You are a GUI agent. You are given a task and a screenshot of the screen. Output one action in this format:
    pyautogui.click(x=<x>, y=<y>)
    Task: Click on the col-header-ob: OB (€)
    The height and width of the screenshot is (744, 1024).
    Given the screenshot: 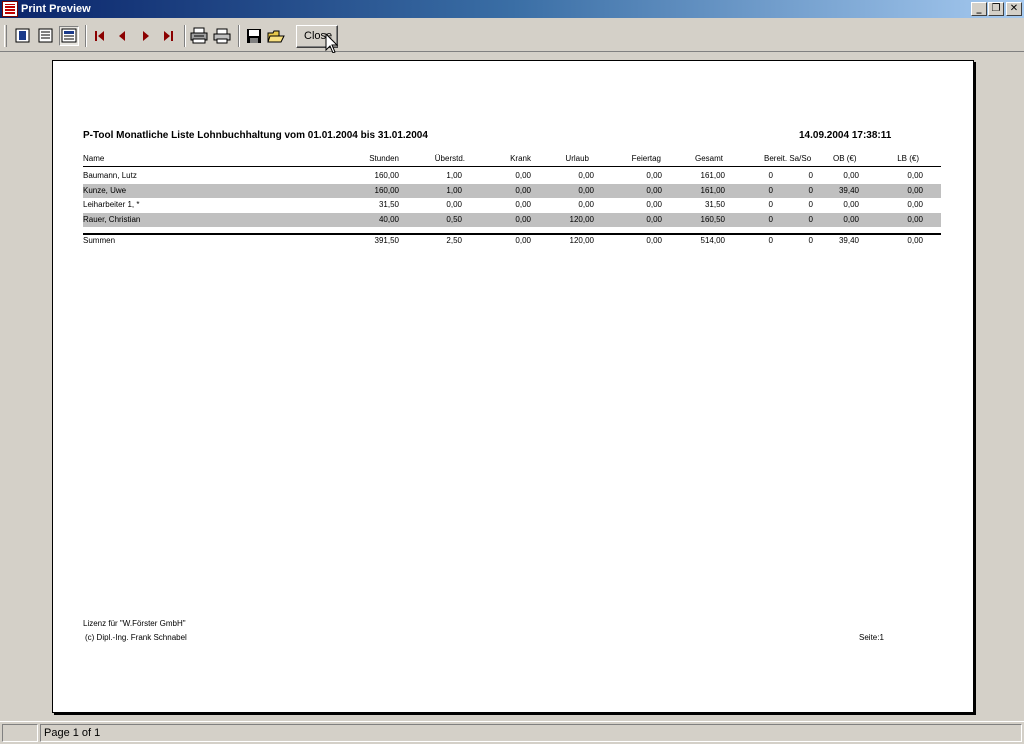 What is the action you would take?
    pyautogui.click(x=845, y=158)
    